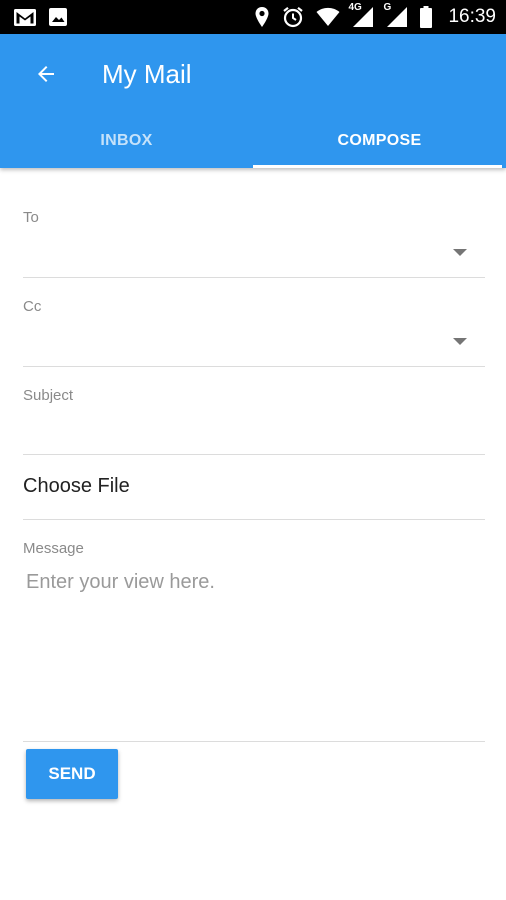 The height and width of the screenshot is (900, 506). Describe the element at coordinates (262, 17) in the screenshot. I see `location-icon` at that location.